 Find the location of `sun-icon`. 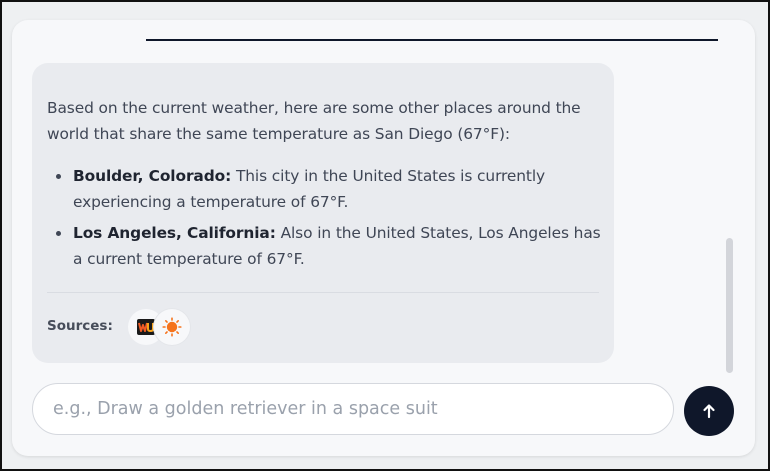

sun-icon is located at coordinates (172, 327).